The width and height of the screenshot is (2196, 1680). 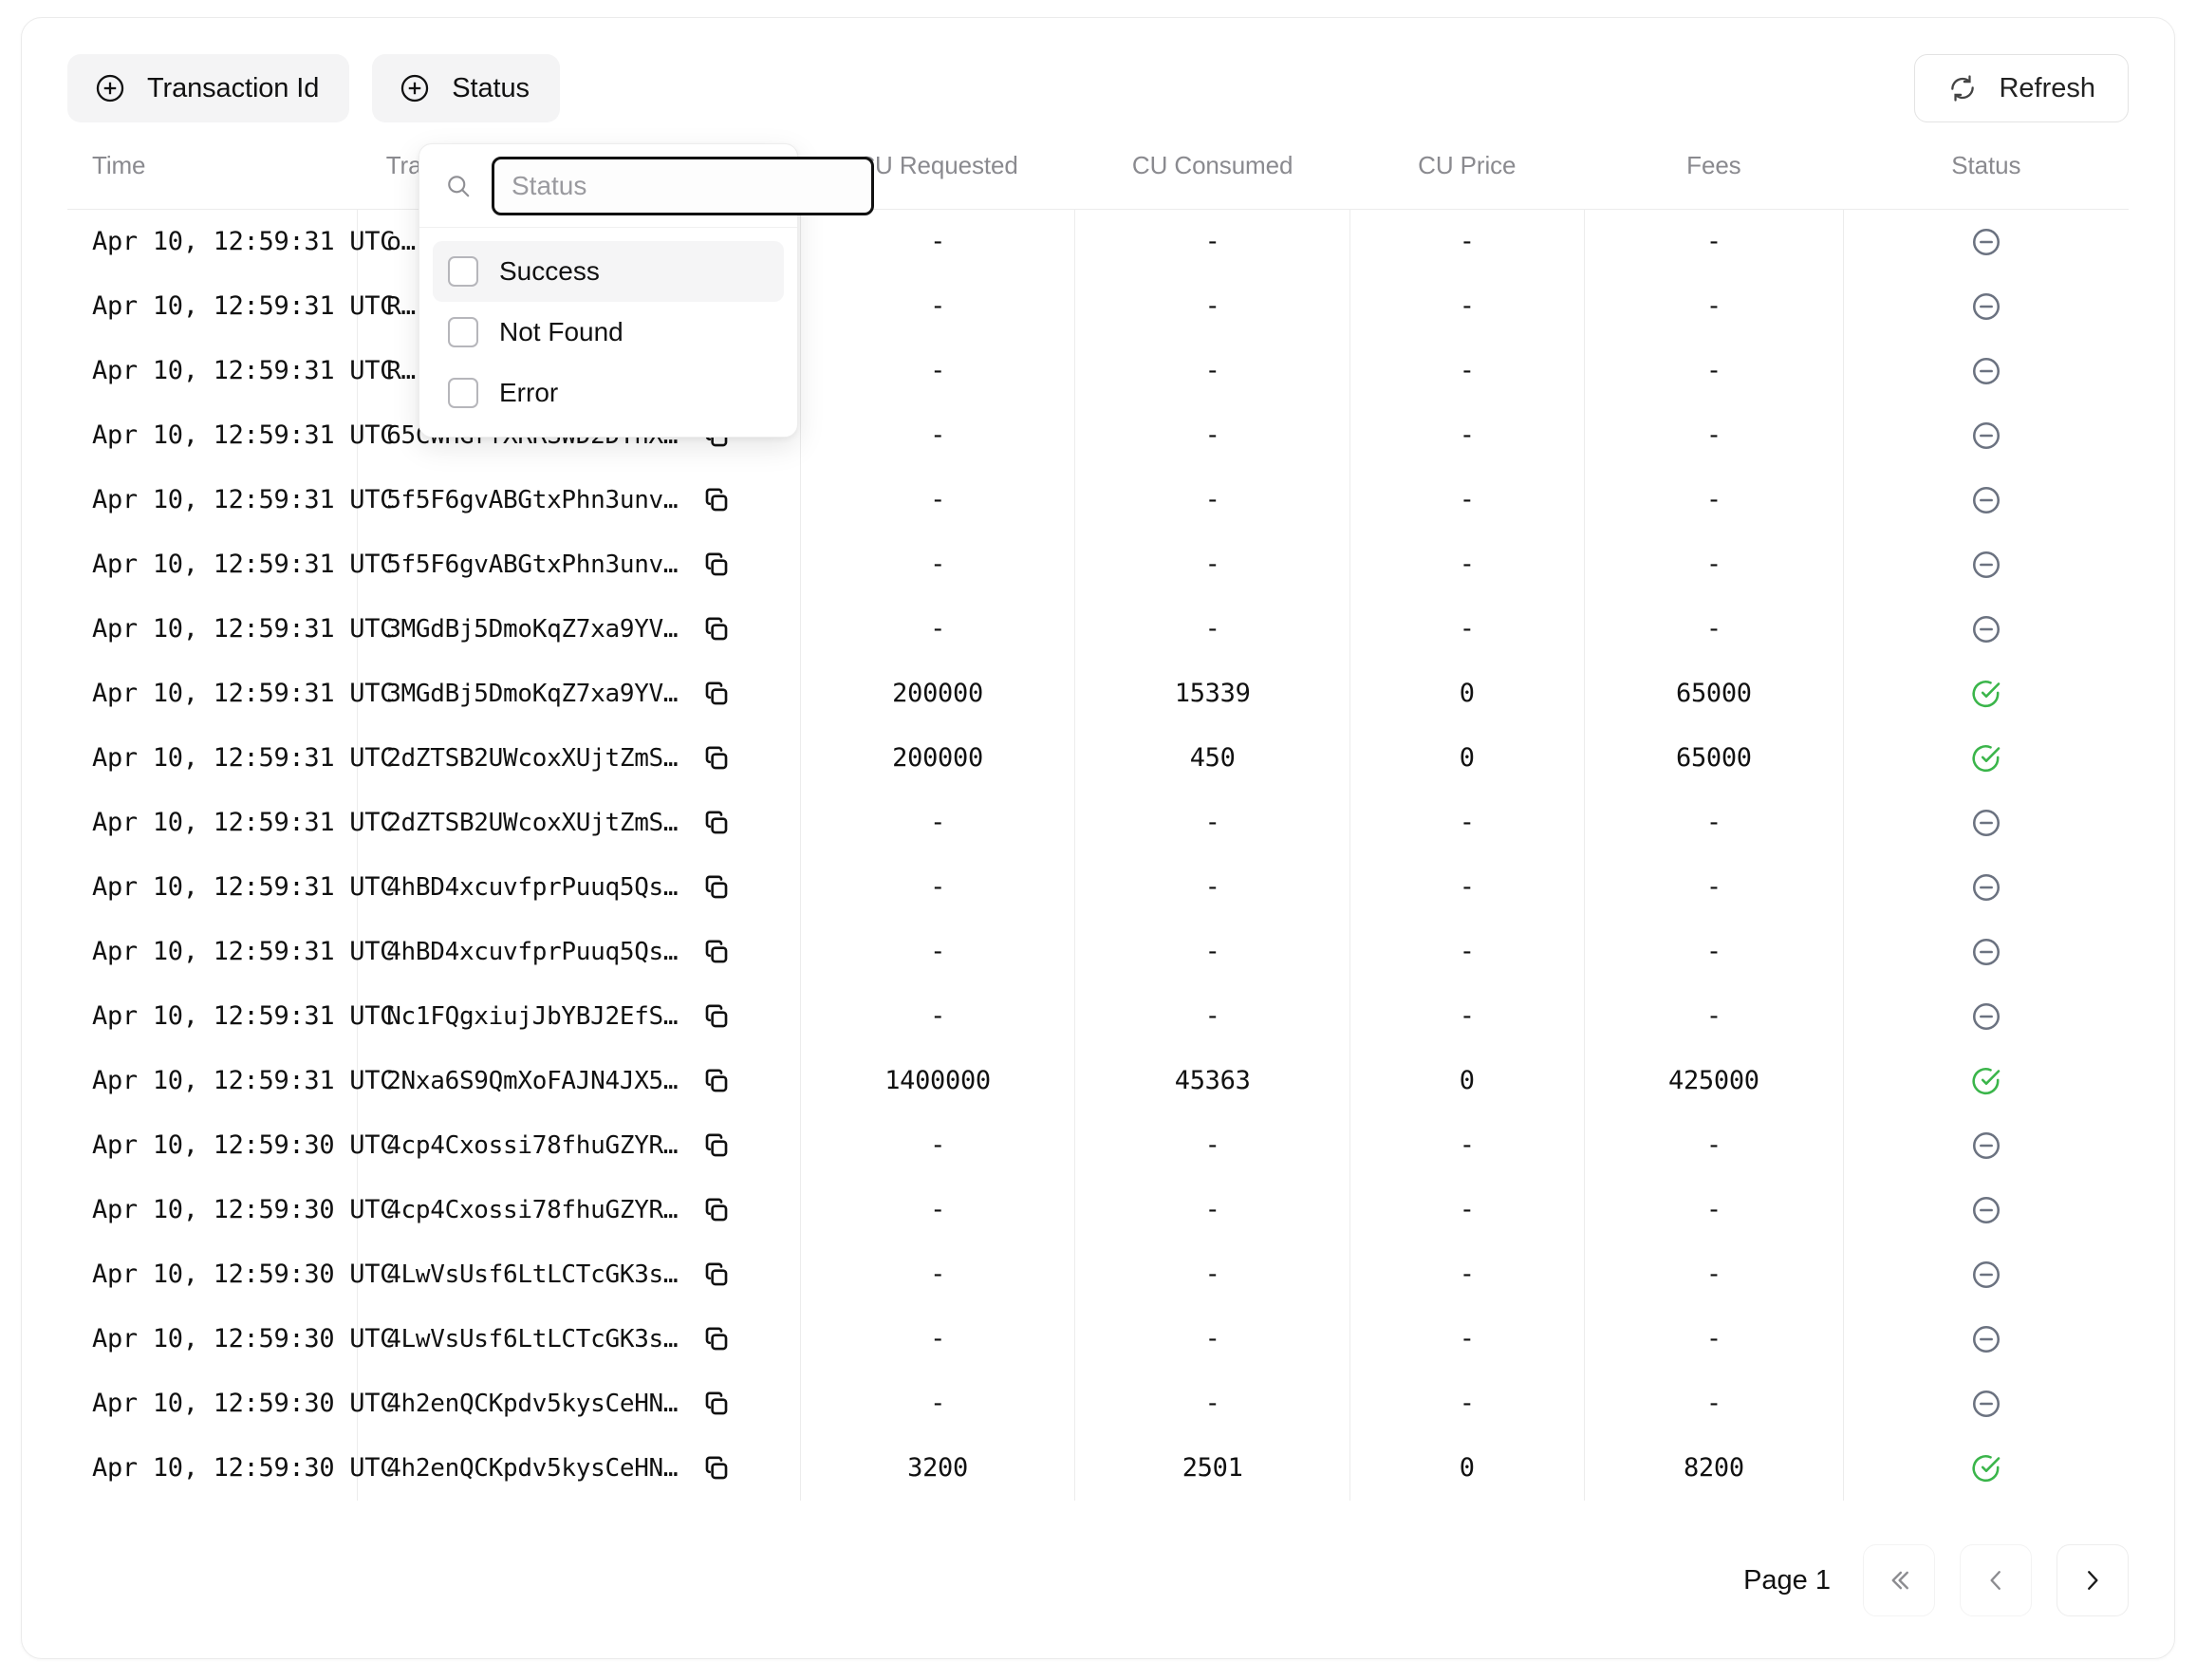 I want to click on check-circle-icon, so click(x=1986, y=1079).